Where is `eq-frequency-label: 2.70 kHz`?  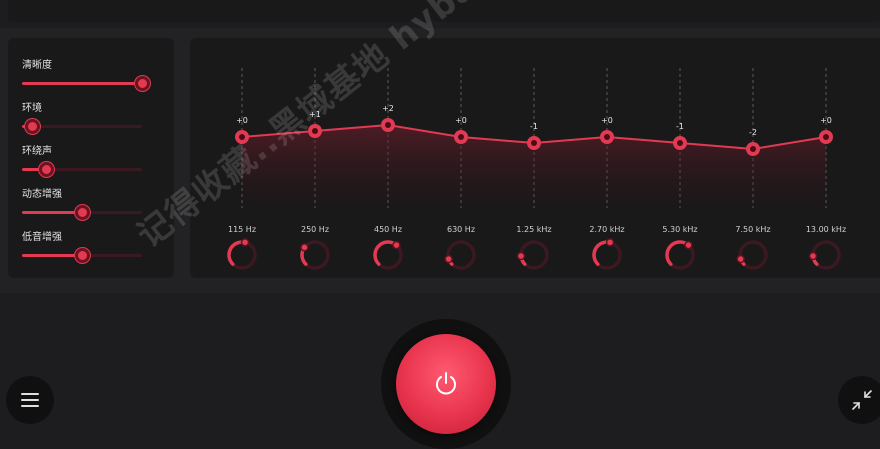
eq-frequency-label: 2.70 kHz is located at coordinates (606, 229).